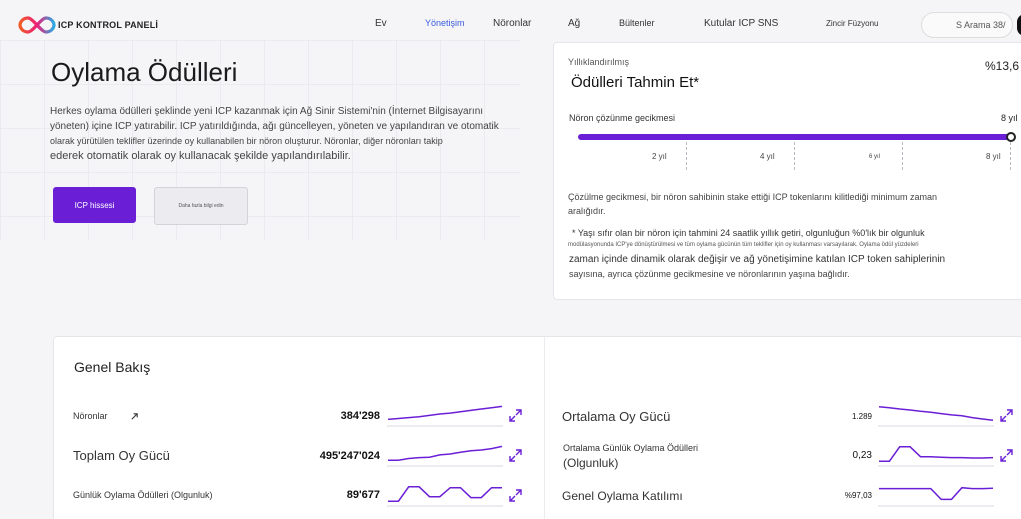 This screenshot has height=519, width=1021. I want to click on avatar, so click(1019, 25).